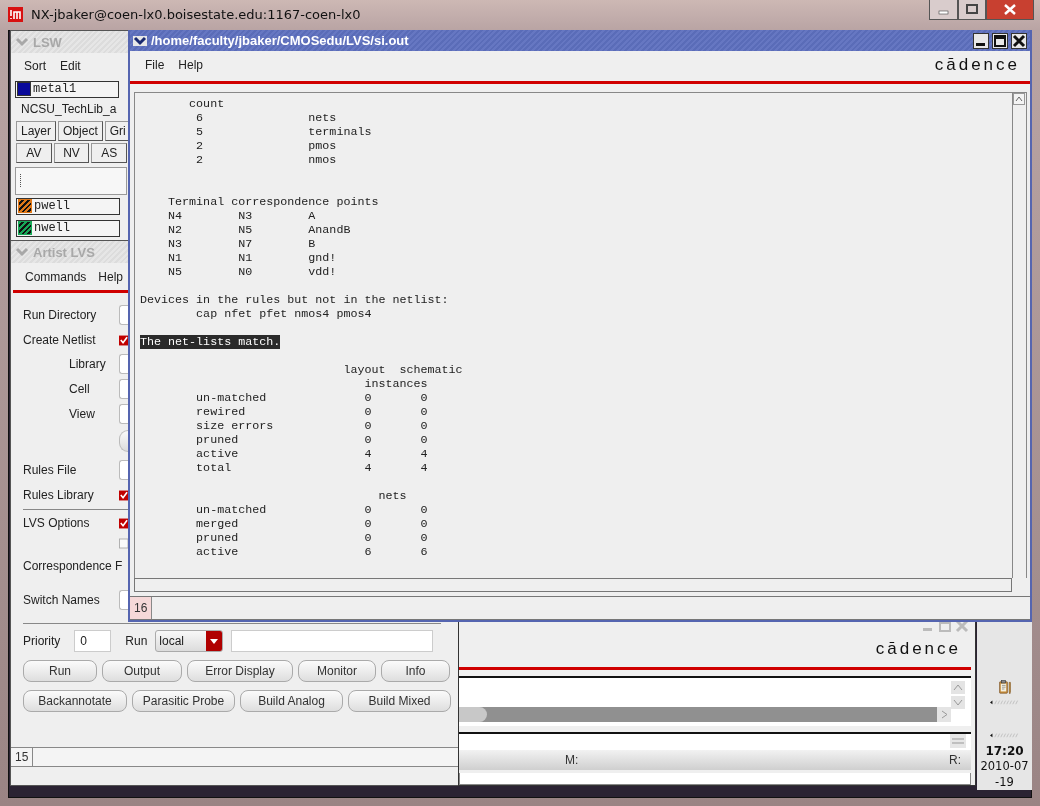 The image size is (1040, 806). What do you see at coordinates (259, 230) in the screenshot?
I see `output-line: N2 N5 AnandB` at bounding box center [259, 230].